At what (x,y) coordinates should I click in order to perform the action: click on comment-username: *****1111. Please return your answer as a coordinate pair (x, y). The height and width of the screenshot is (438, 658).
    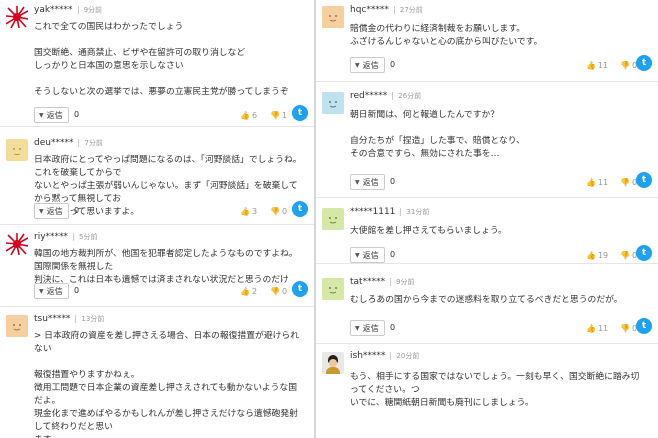
    Looking at the image, I should click on (372, 212).